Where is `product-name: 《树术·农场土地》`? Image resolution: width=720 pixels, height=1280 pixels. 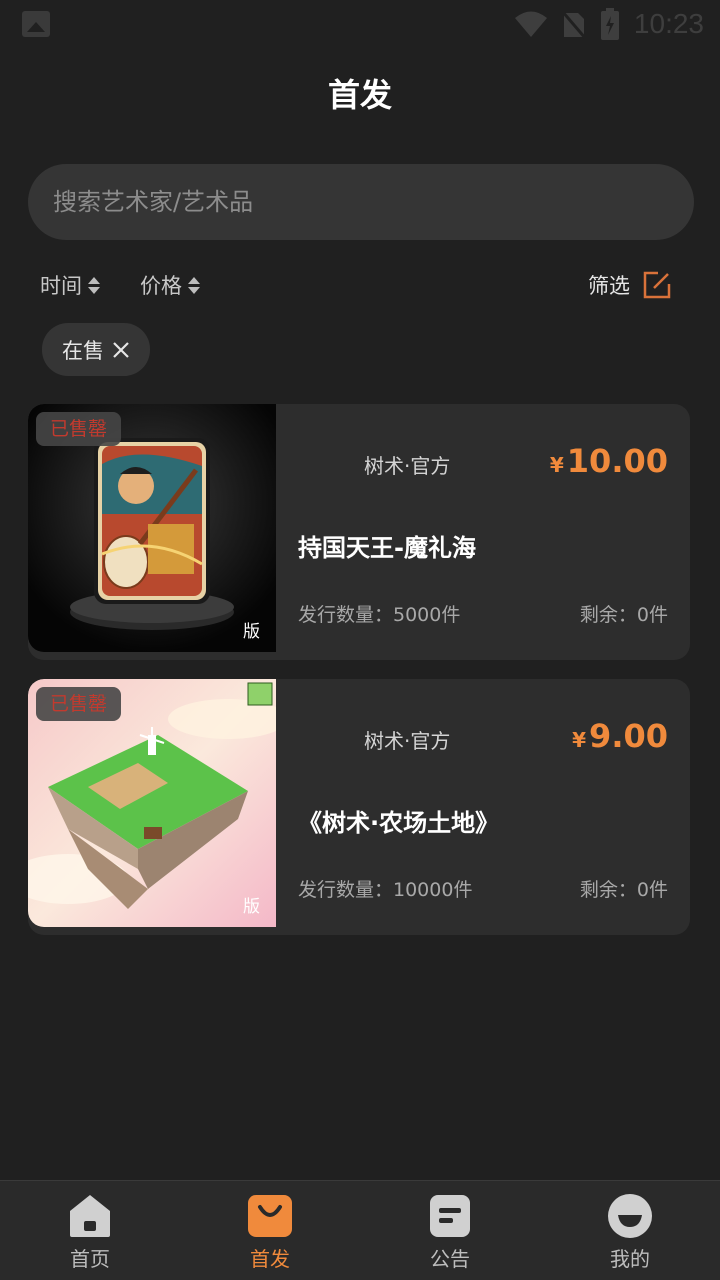
product-name: 《树术·农场土地》 is located at coordinates (399, 823).